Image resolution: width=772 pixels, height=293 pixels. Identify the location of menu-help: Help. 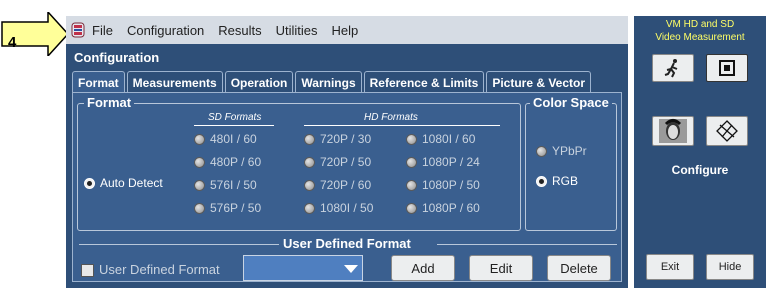
(345, 30).